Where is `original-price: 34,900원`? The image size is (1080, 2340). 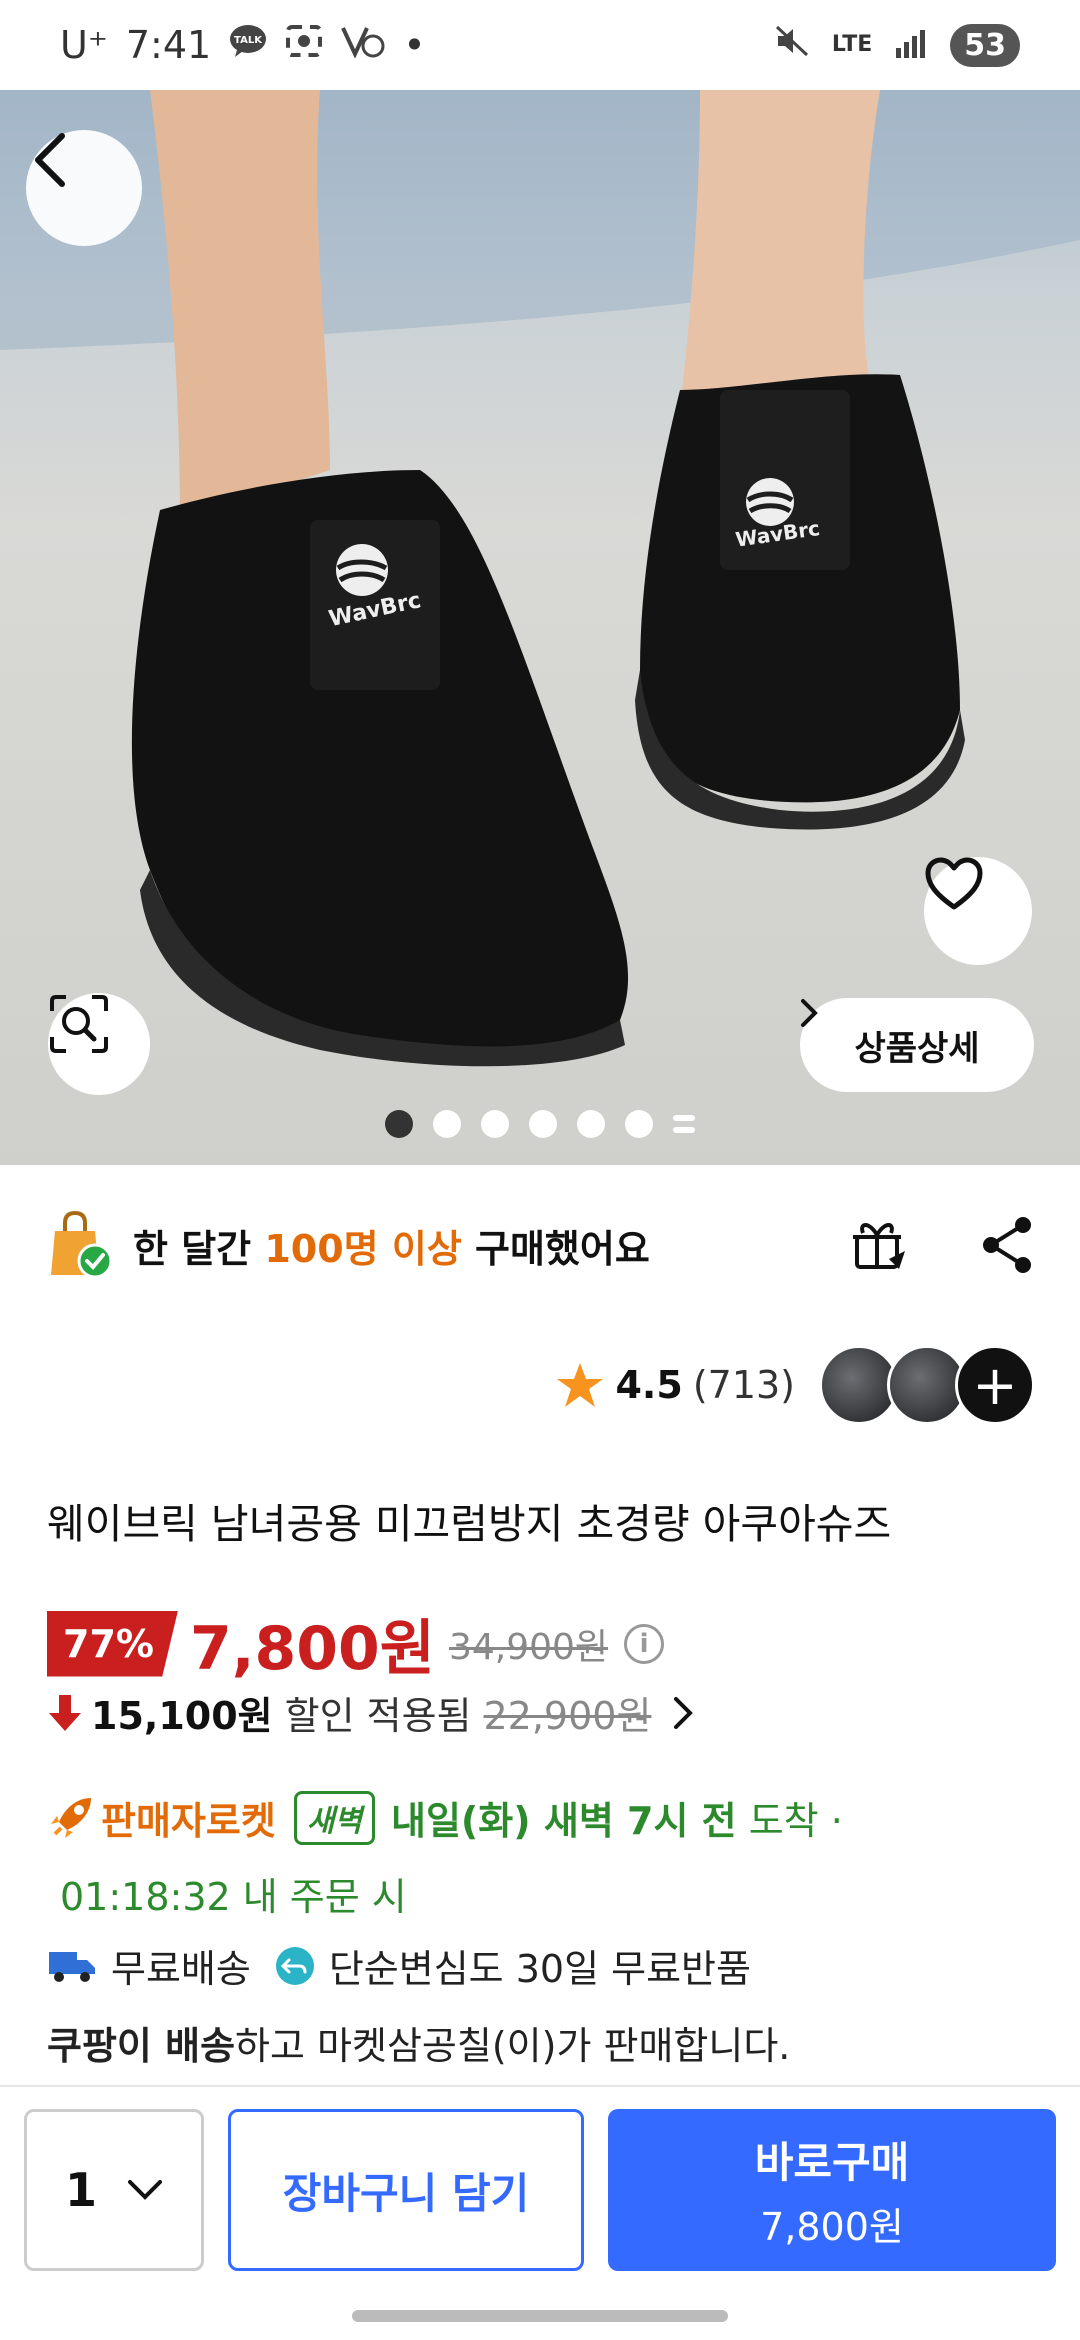 original-price: 34,900원 is located at coordinates (528, 1647).